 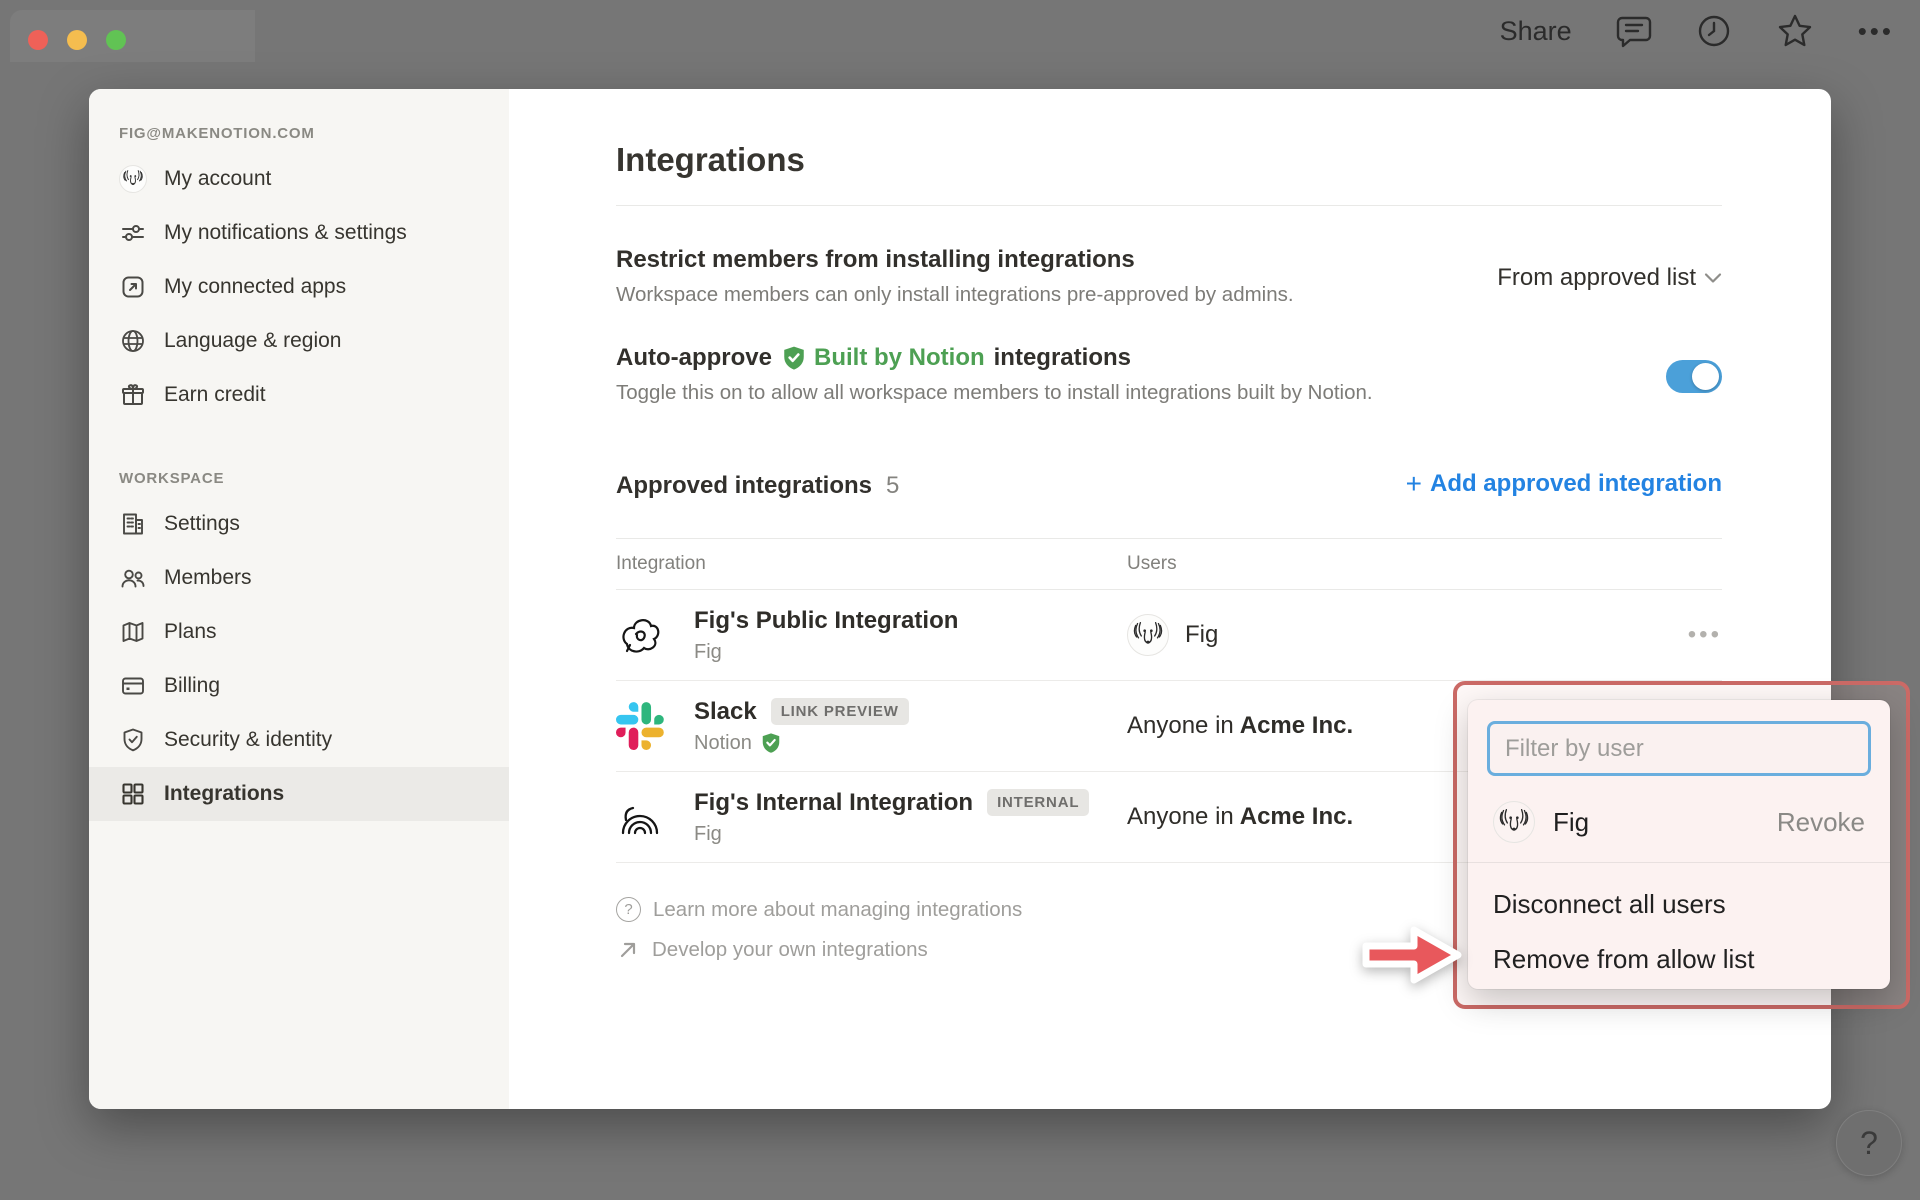 What do you see at coordinates (1169, 205) in the screenshot?
I see `divider` at bounding box center [1169, 205].